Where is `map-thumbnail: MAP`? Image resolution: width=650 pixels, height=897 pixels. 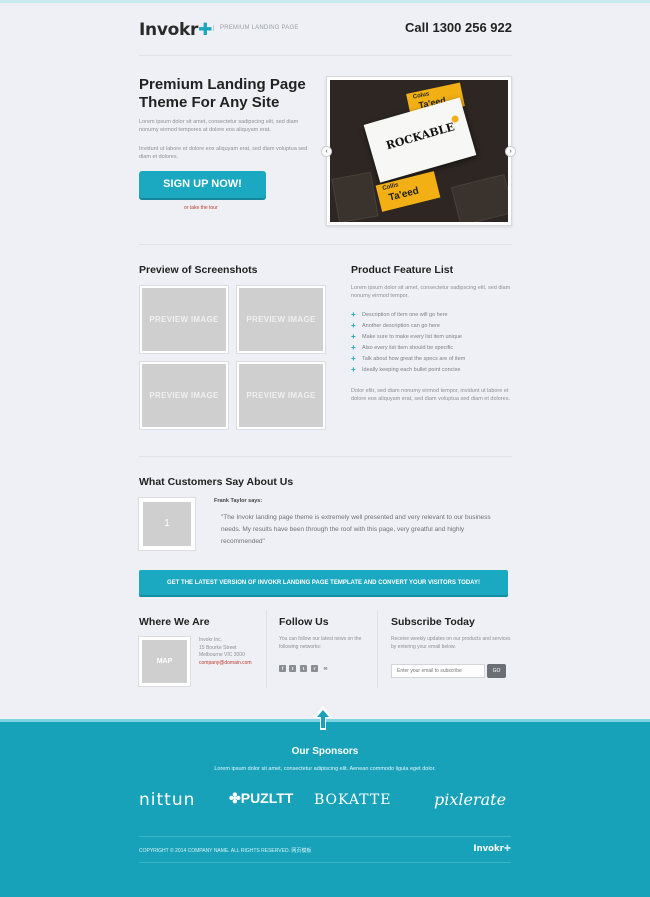
map-thumbnail: MAP is located at coordinates (164, 661).